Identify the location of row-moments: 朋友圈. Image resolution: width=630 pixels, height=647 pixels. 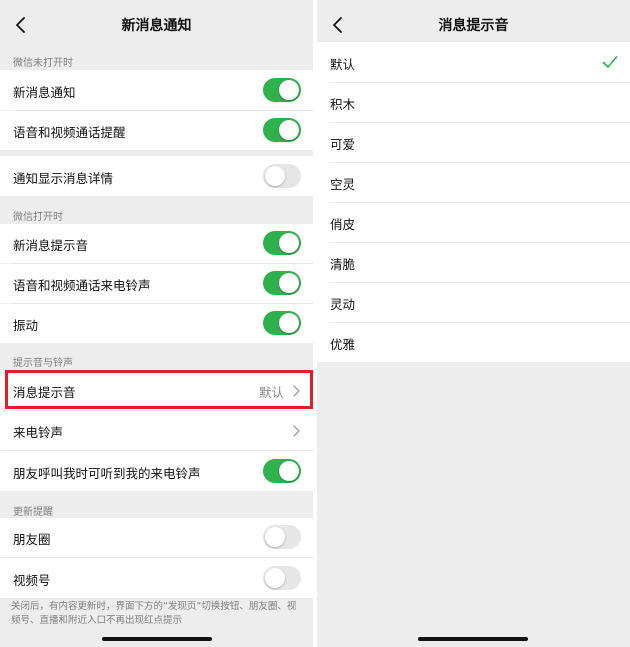
(156, 537).